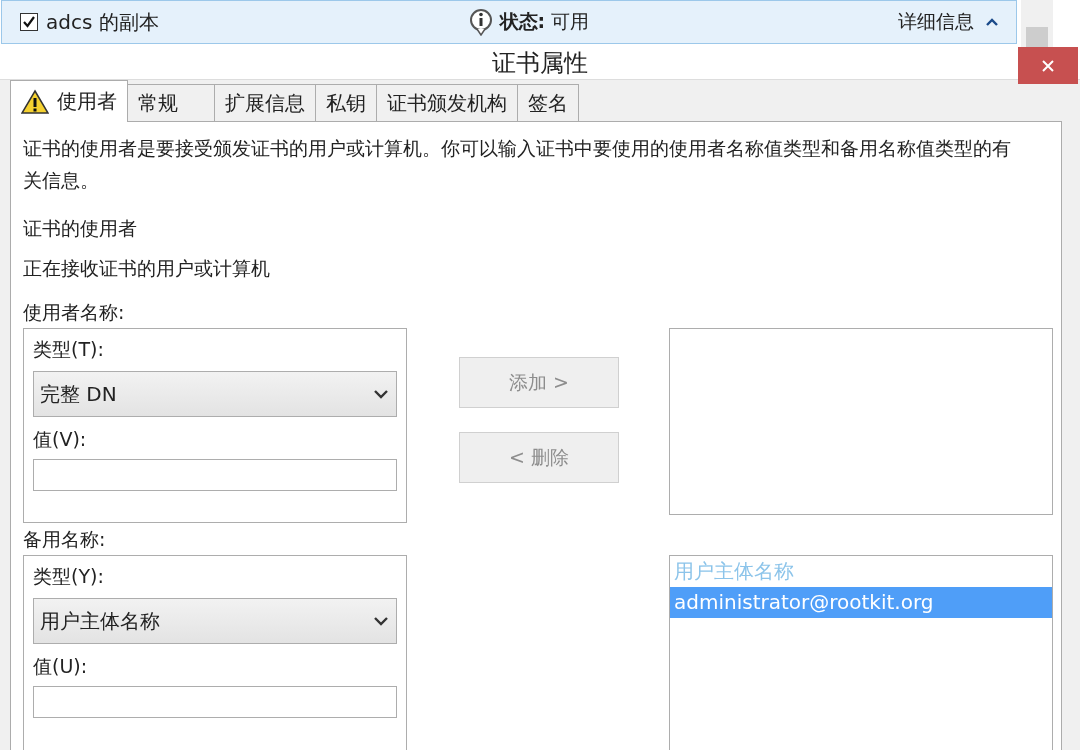 The image size is (1080, 750). I want to click on window-title: 证书属性, so click(540, 63).